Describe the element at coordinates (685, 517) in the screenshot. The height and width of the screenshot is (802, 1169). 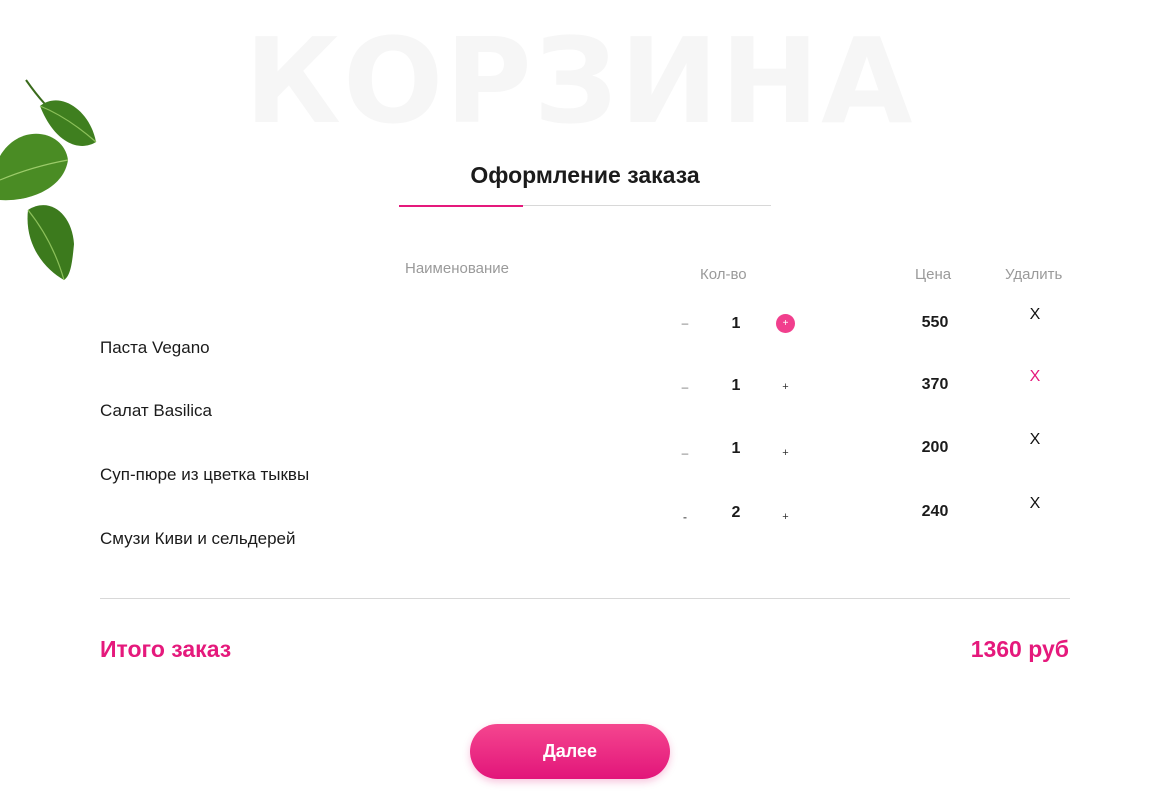
I see `decrease-qty-button: -` at that location.